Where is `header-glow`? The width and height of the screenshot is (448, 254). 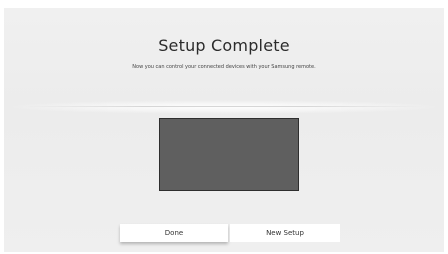 header-glow is located at coordinates (224, 107).